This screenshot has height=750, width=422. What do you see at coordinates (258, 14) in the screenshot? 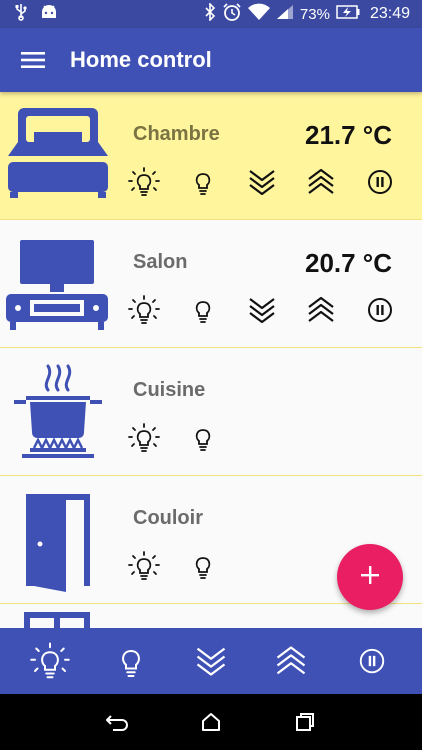
I see `wifi-icon` at bounding box center [258, 14].